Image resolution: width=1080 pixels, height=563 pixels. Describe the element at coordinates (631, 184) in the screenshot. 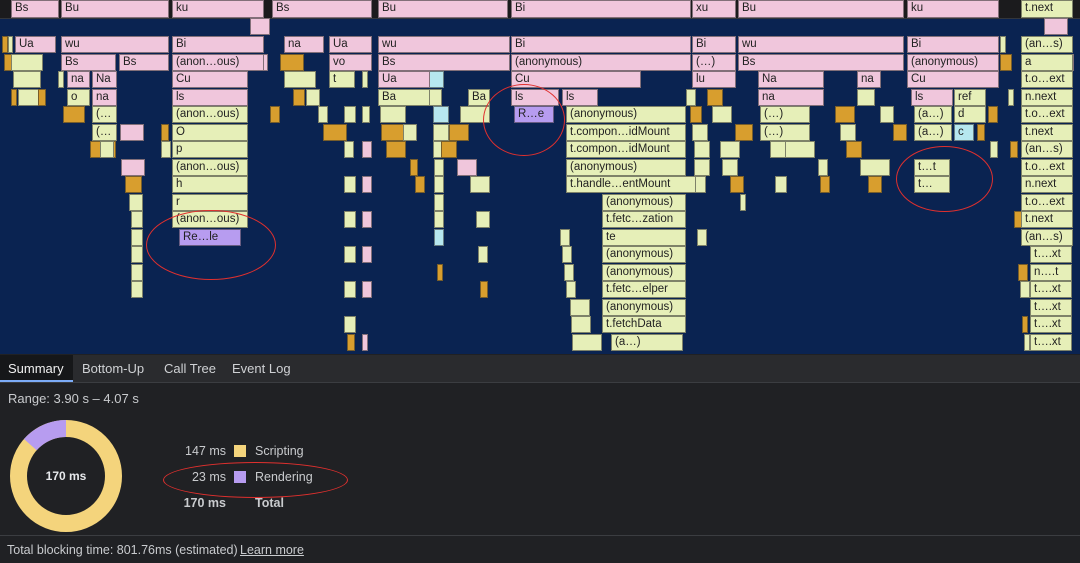

I see `flame-block: t.handle…entMount` at that location.